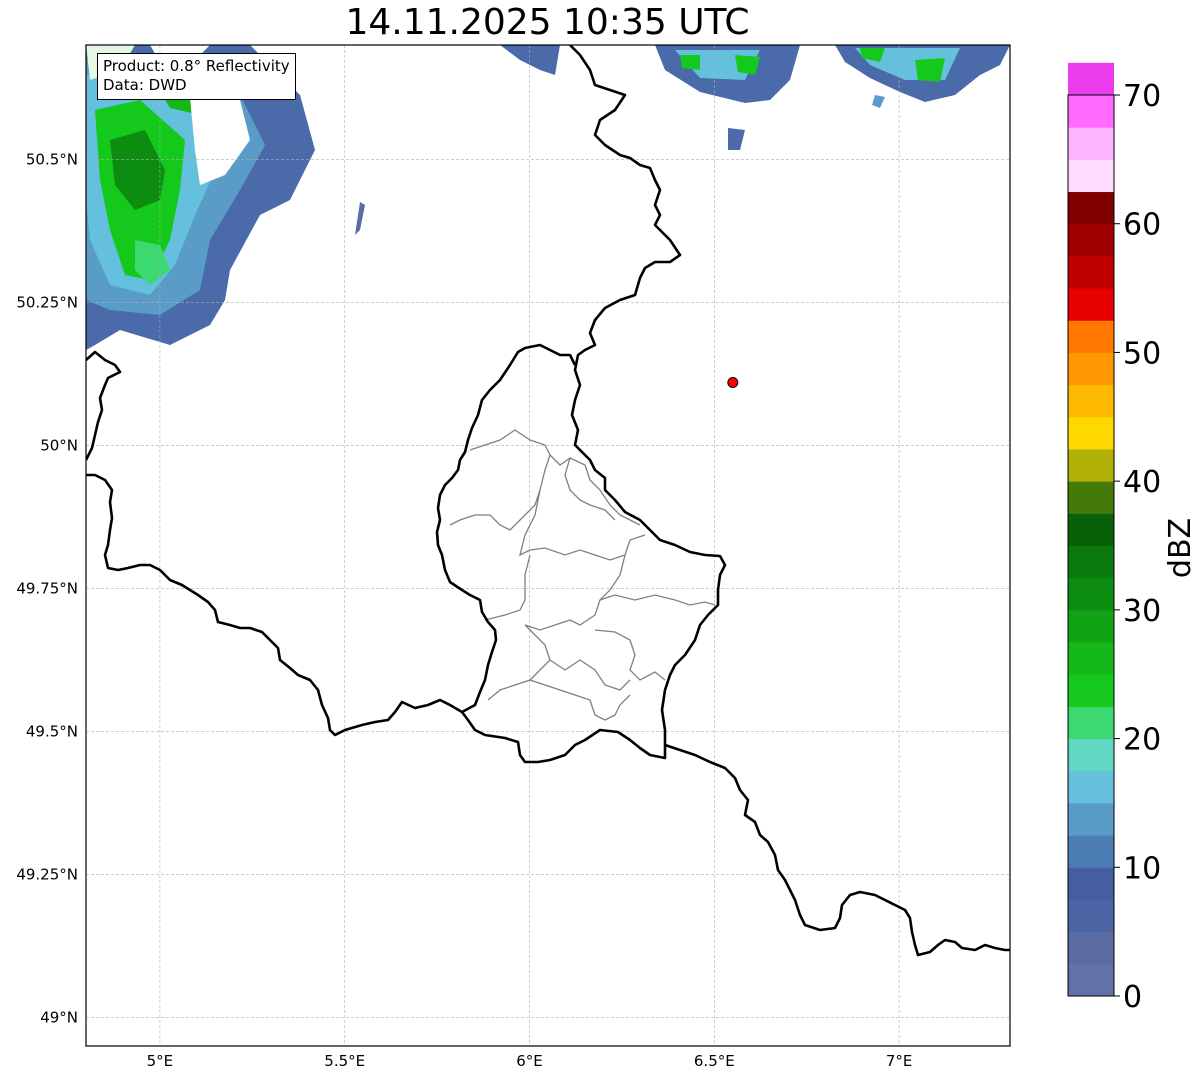 The image size is (1202, 1081). I want to click on lat-tick-label: 50.25°N, so click(47, 302).